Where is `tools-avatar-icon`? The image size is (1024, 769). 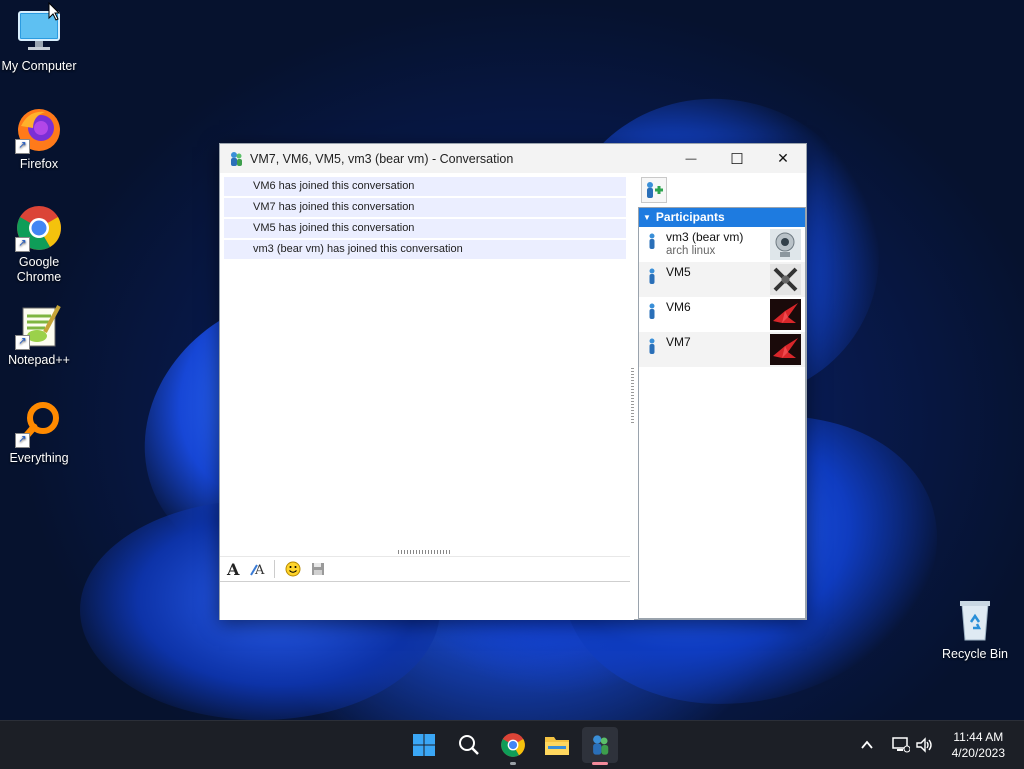
tools-avatar-icon is located at coordinates (785, 279).